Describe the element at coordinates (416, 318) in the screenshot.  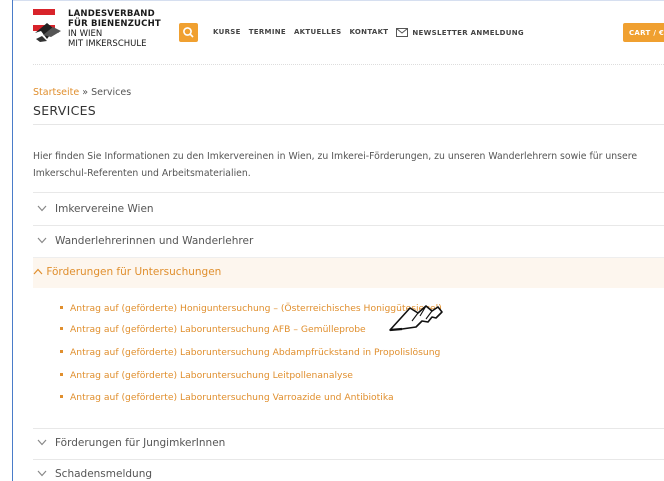
I see `hand-cursor-icon` at that location.